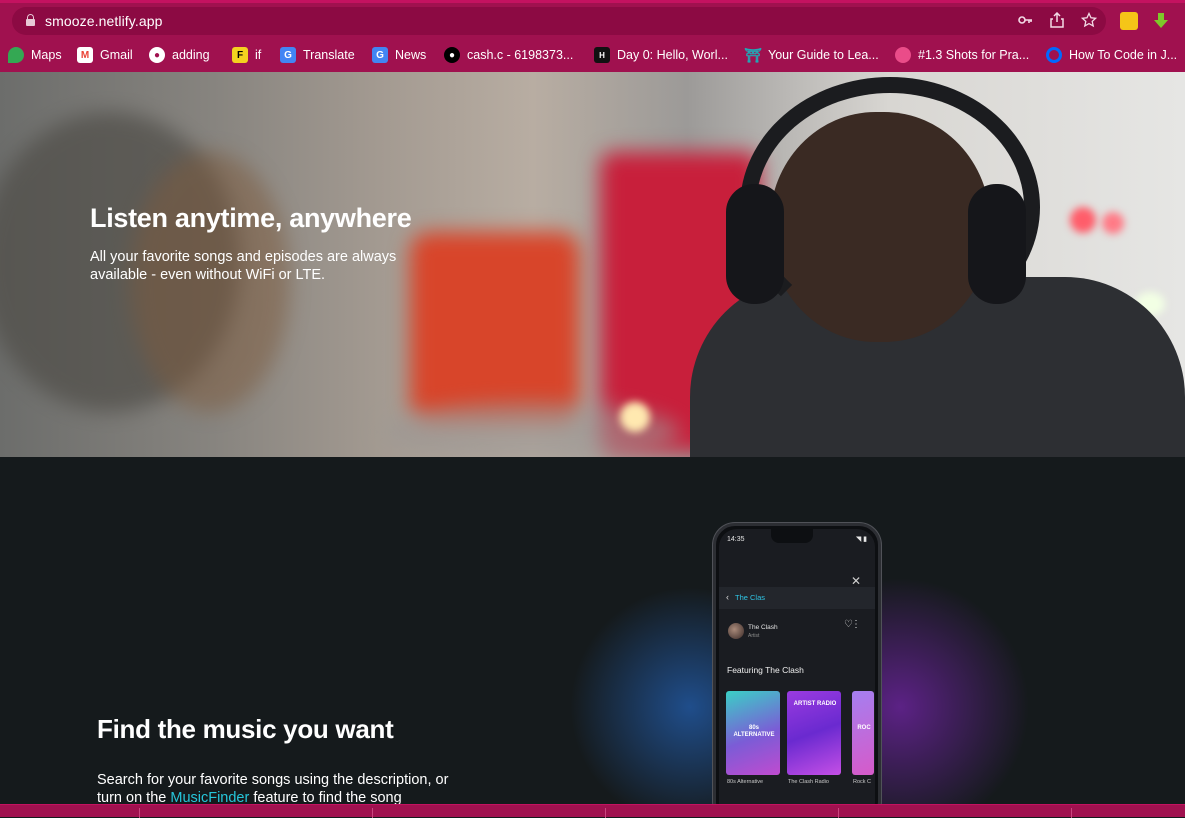 This screenshot has width=1185, height=818. Describe the element at coordinates (765, 670) in the screenshot. I see `featuring-heading: Featuring The Clash` at that location.